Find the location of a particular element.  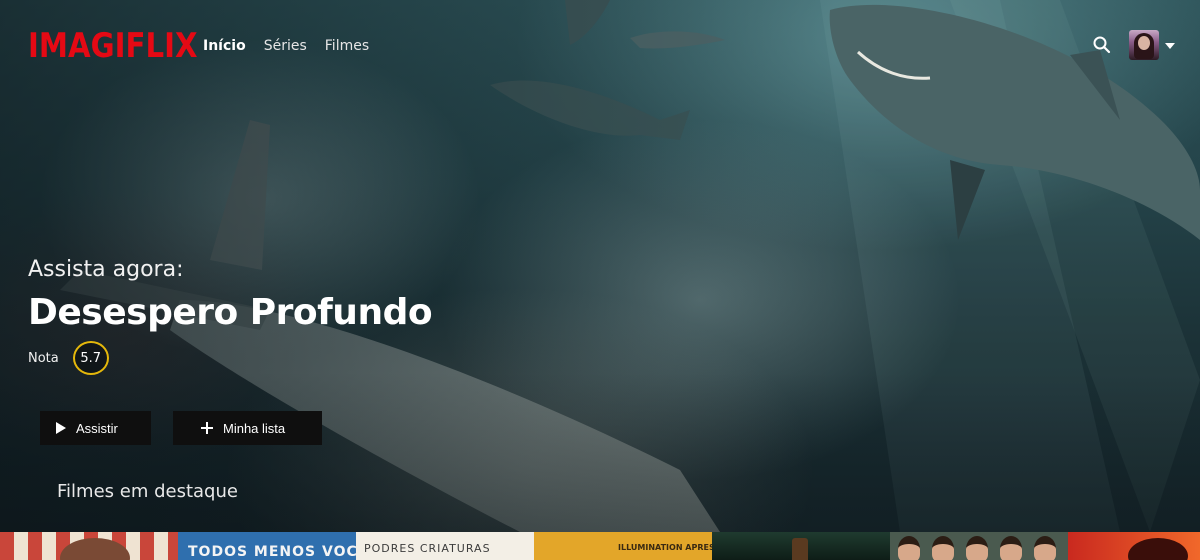

section-title-featured: Filmes em destaque is located at coordinates (147, 491).